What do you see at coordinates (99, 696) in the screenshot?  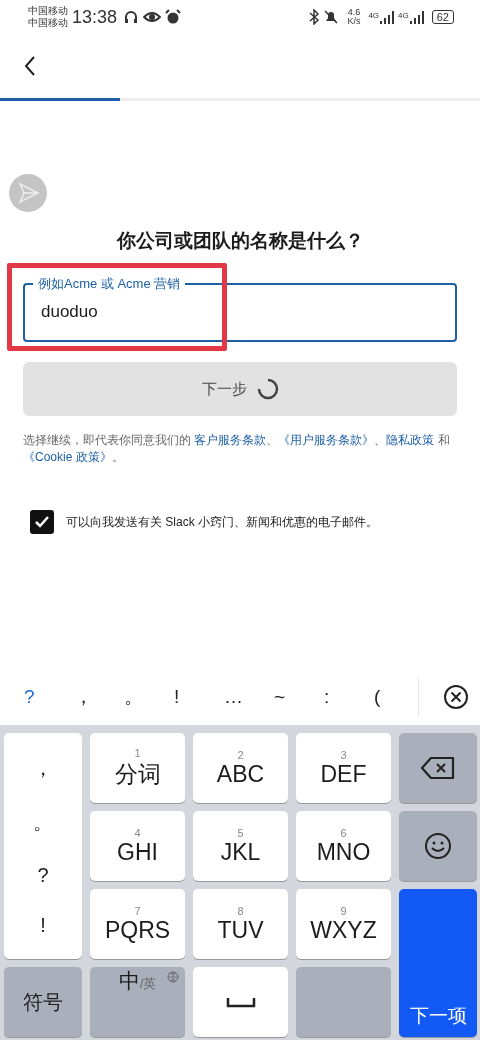 I see `suggestion-item: ，` at bounding box center [99, 696].